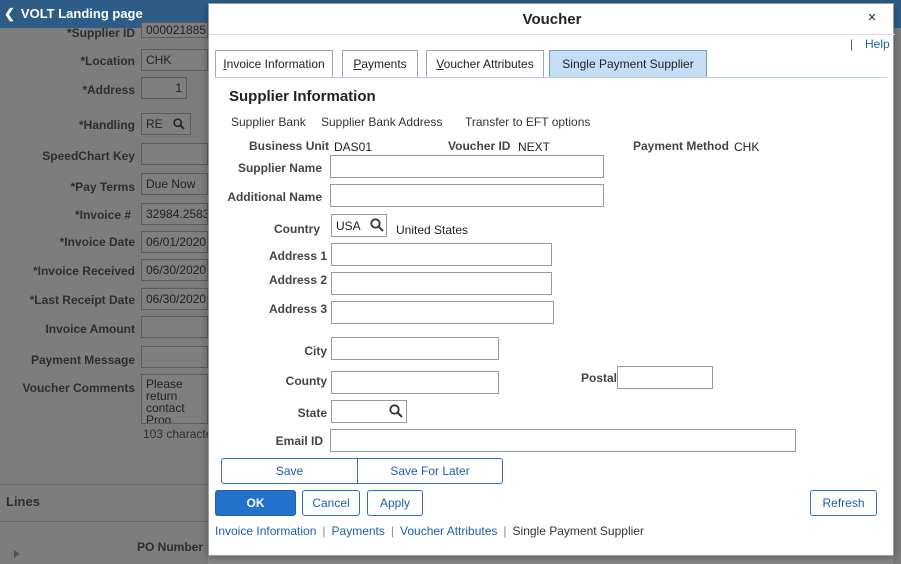 Image resolution: width=901 pixels, height=564 pixels. Describe the element at coordinates (369, 411) in the screenshot. I see `state-lookup` at that location.